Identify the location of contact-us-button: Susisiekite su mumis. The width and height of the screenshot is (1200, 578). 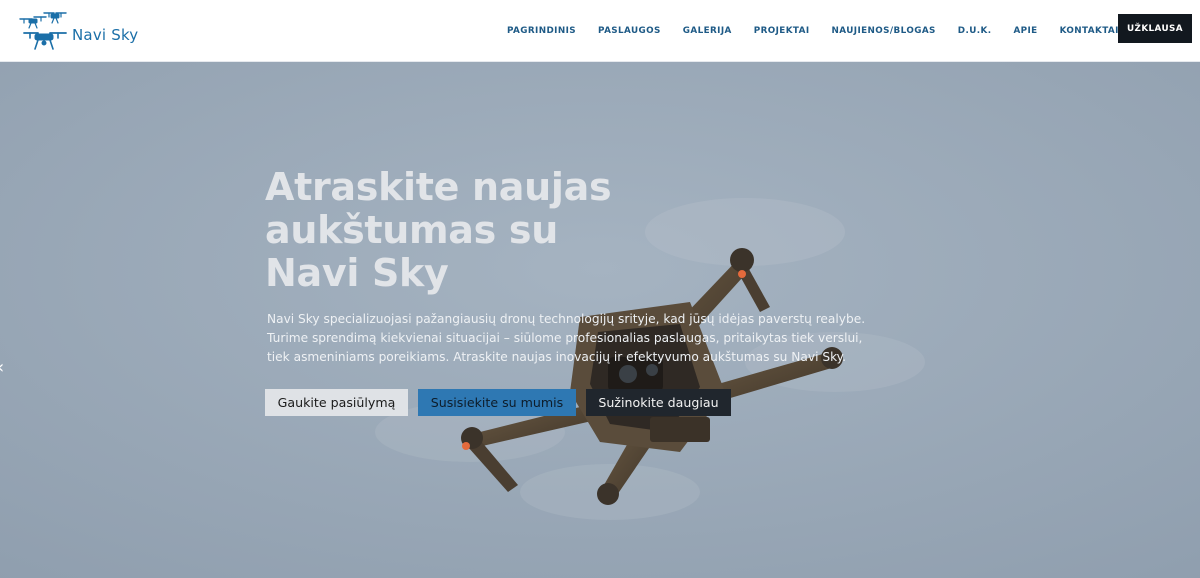
(497, 402).